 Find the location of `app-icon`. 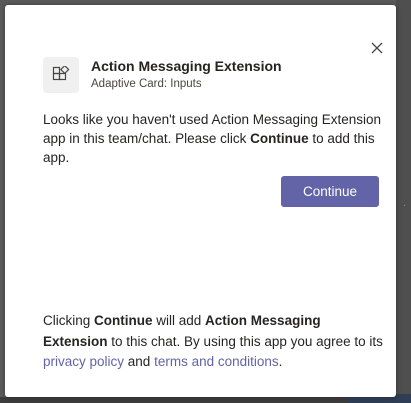

app-icon is located at coordinates (61, 75).